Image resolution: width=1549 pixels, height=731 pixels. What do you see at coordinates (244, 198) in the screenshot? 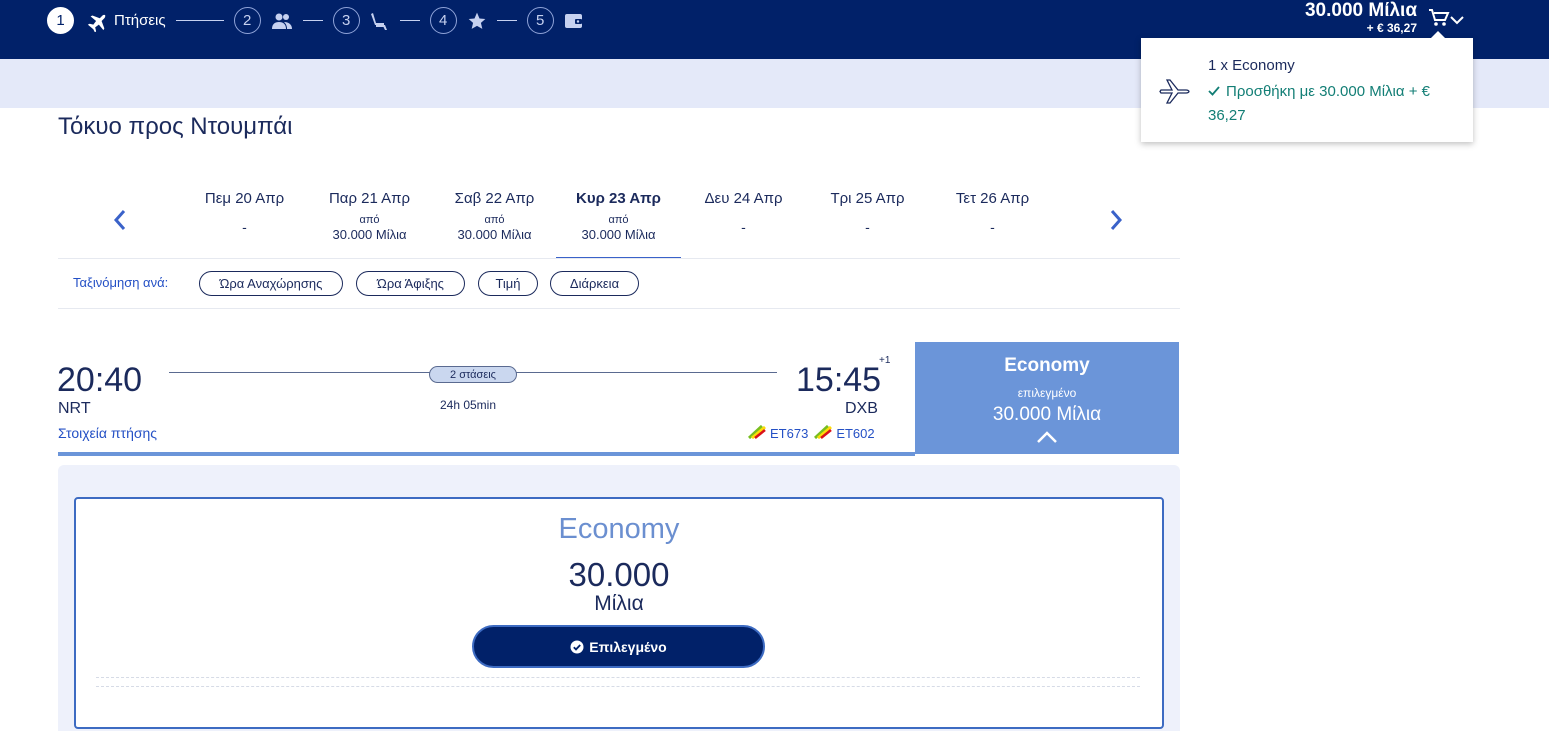
I see `date-label: Πεμ 20 Απρ` at bounding box center [244, 198].